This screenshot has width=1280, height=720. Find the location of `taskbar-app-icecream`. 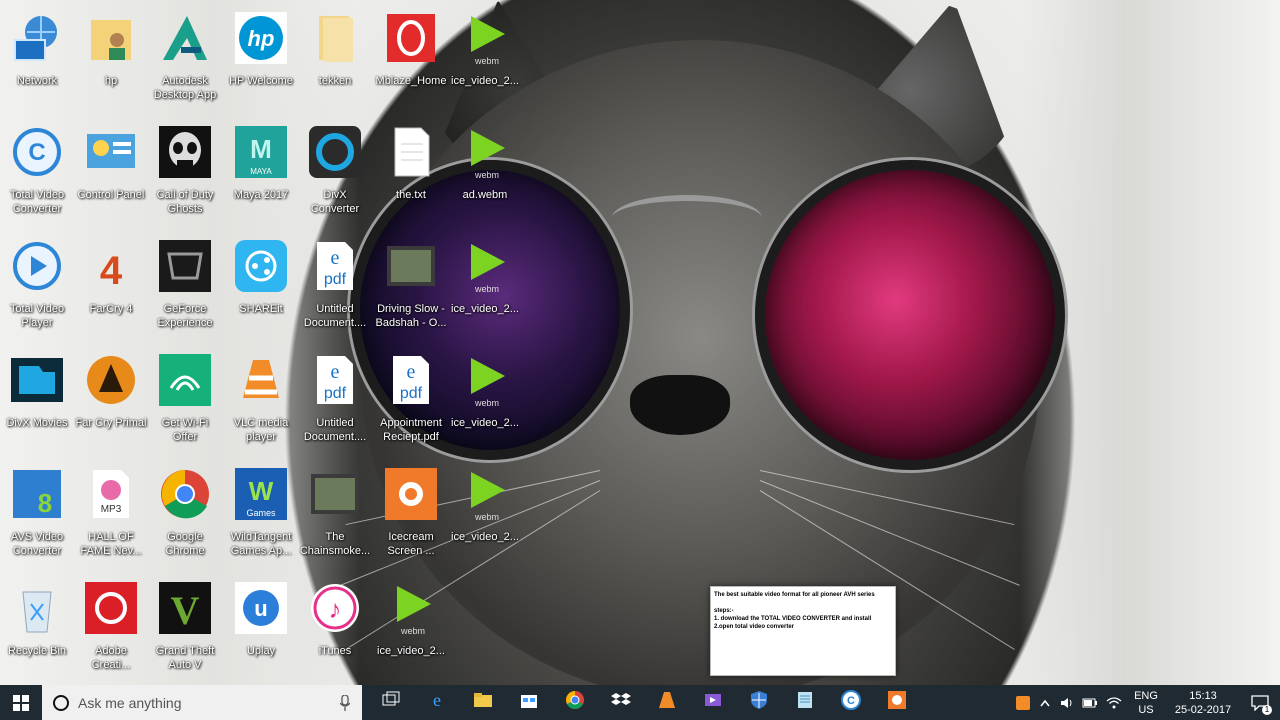

taskbar-app-icecream is located at coordinates (897, 702).